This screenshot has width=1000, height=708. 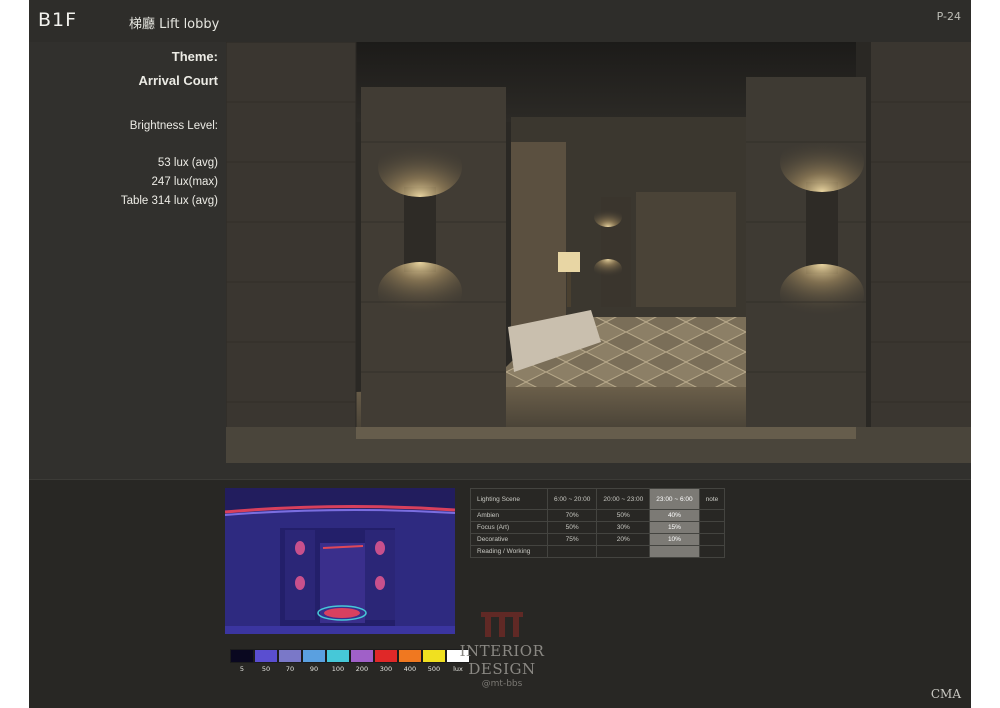 What do you see at coordinates (500, 21) in the screenshot?
I see `page-header: B1F 梯廳 Lift lobby P-24` at bounding box center [500, 21].